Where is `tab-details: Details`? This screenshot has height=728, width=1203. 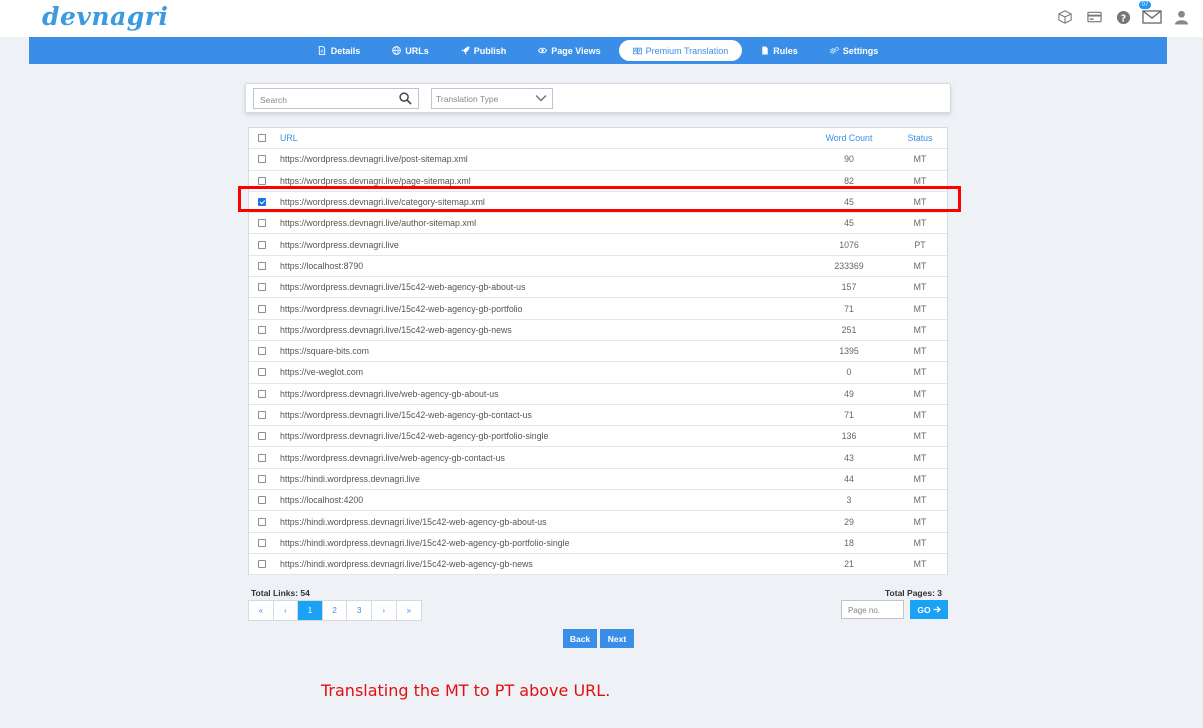 tab-details: Details is located at coordinates (339, 50).